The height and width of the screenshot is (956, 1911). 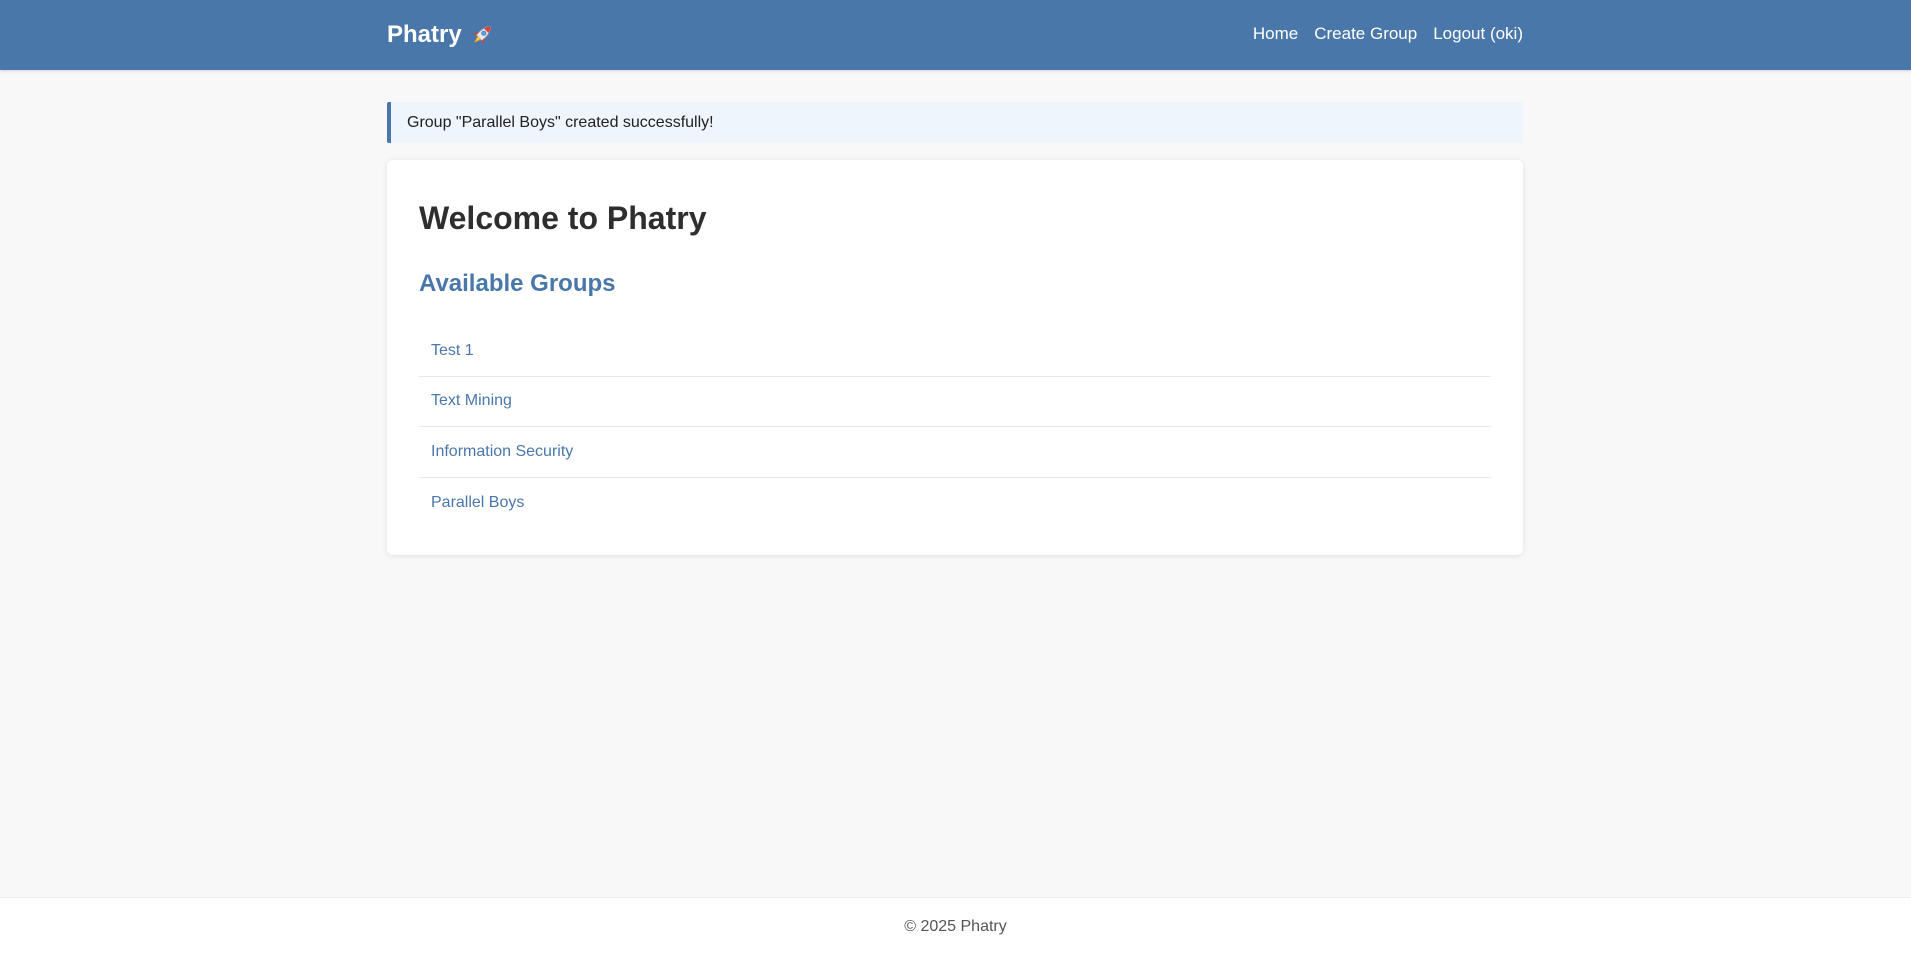 I want to click on group-link-text-mining: Text Mining, so click(x=471, y=401).